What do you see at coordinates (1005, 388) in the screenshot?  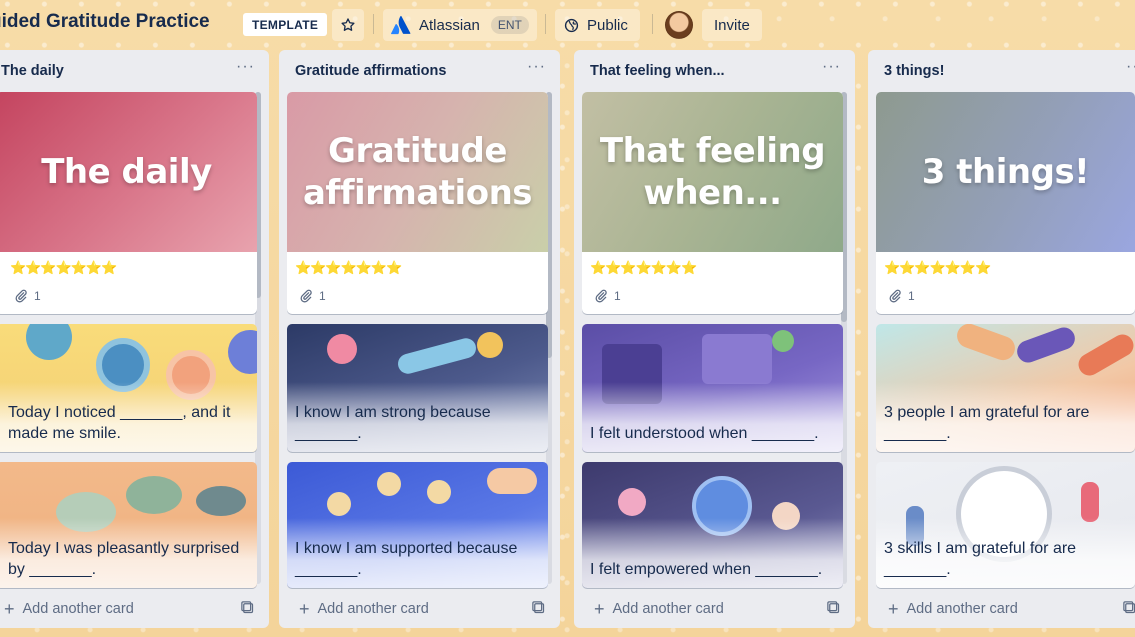 I see `list-item: 3 people I am grateful for are _______.` at bounding box center [1005, 388].